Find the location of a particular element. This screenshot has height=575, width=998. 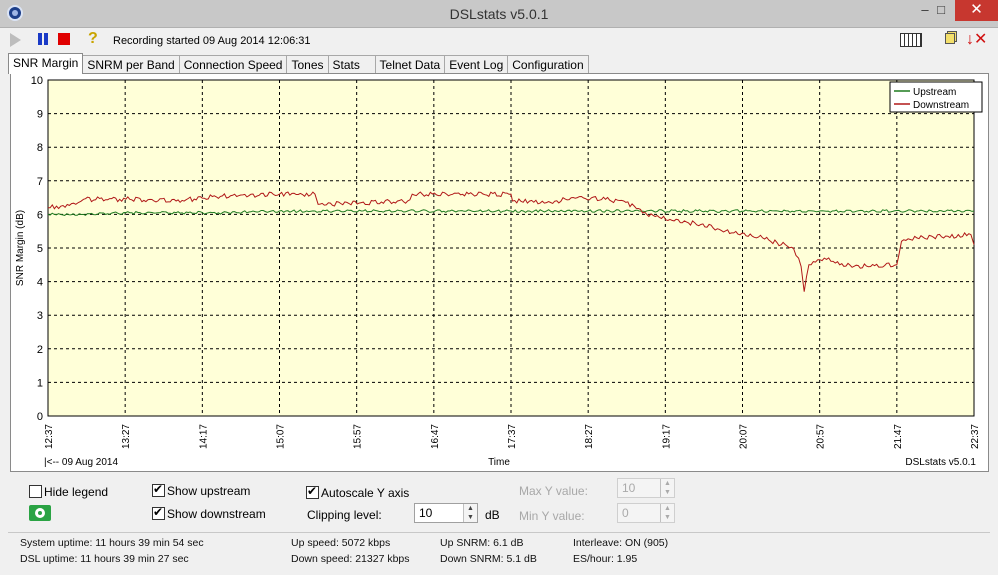

y-tick-label: 10 is located at coordinates (37, 81).